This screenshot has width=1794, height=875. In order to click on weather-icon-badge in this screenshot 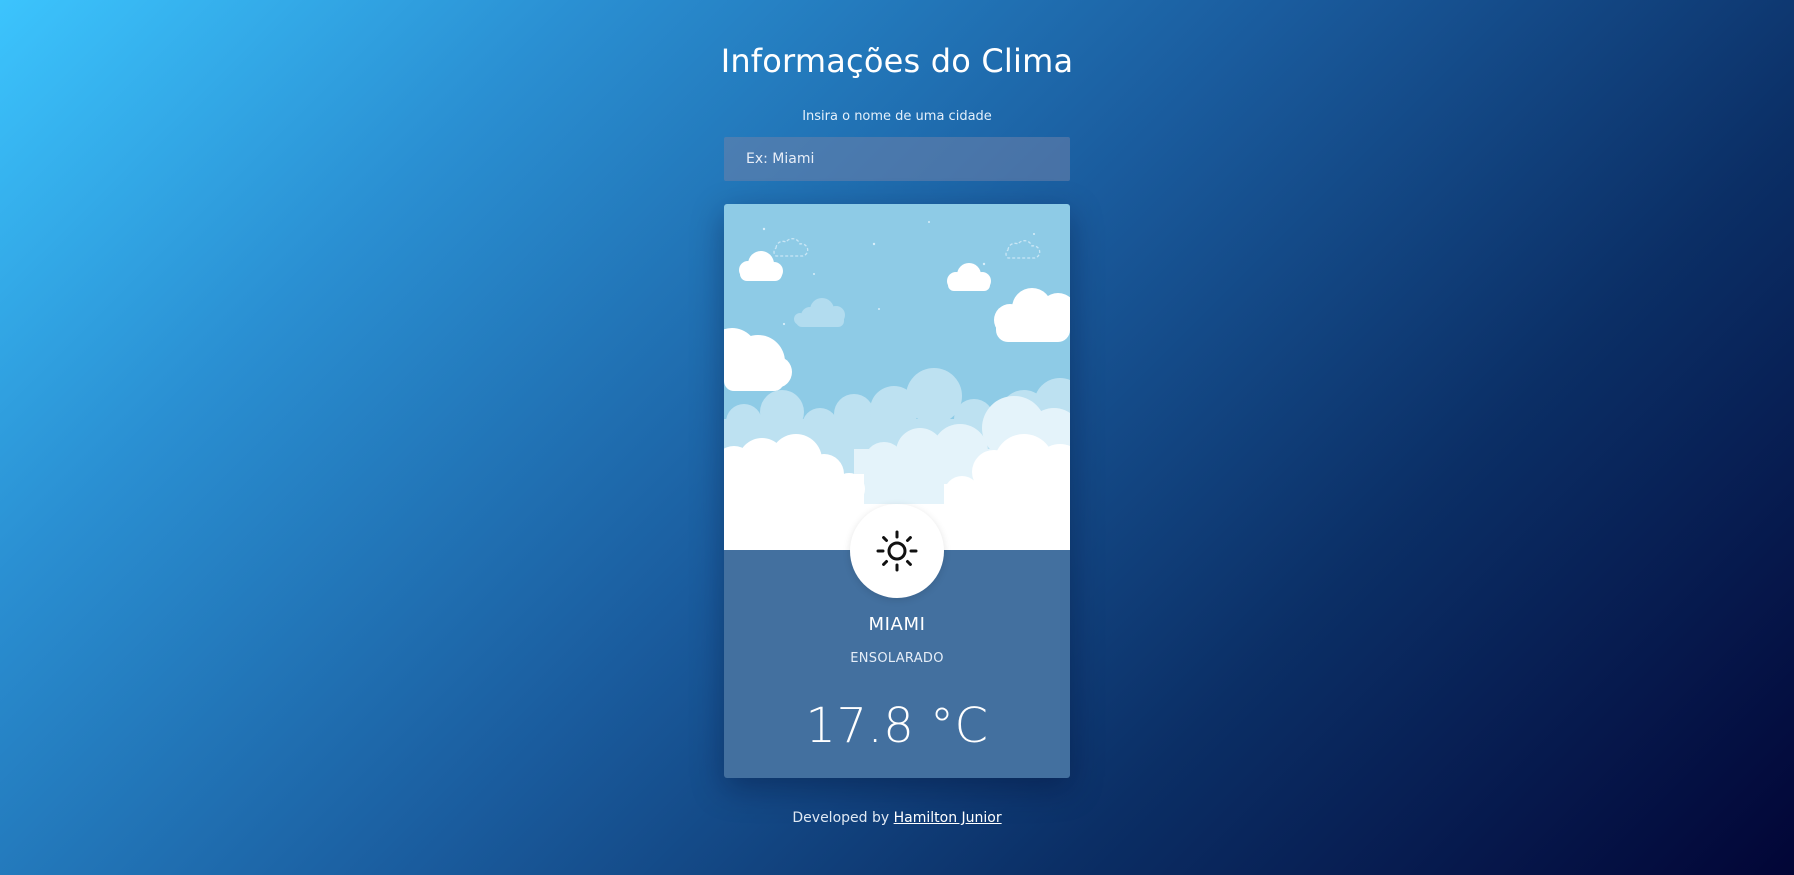, I will do `click(897, 551)`.